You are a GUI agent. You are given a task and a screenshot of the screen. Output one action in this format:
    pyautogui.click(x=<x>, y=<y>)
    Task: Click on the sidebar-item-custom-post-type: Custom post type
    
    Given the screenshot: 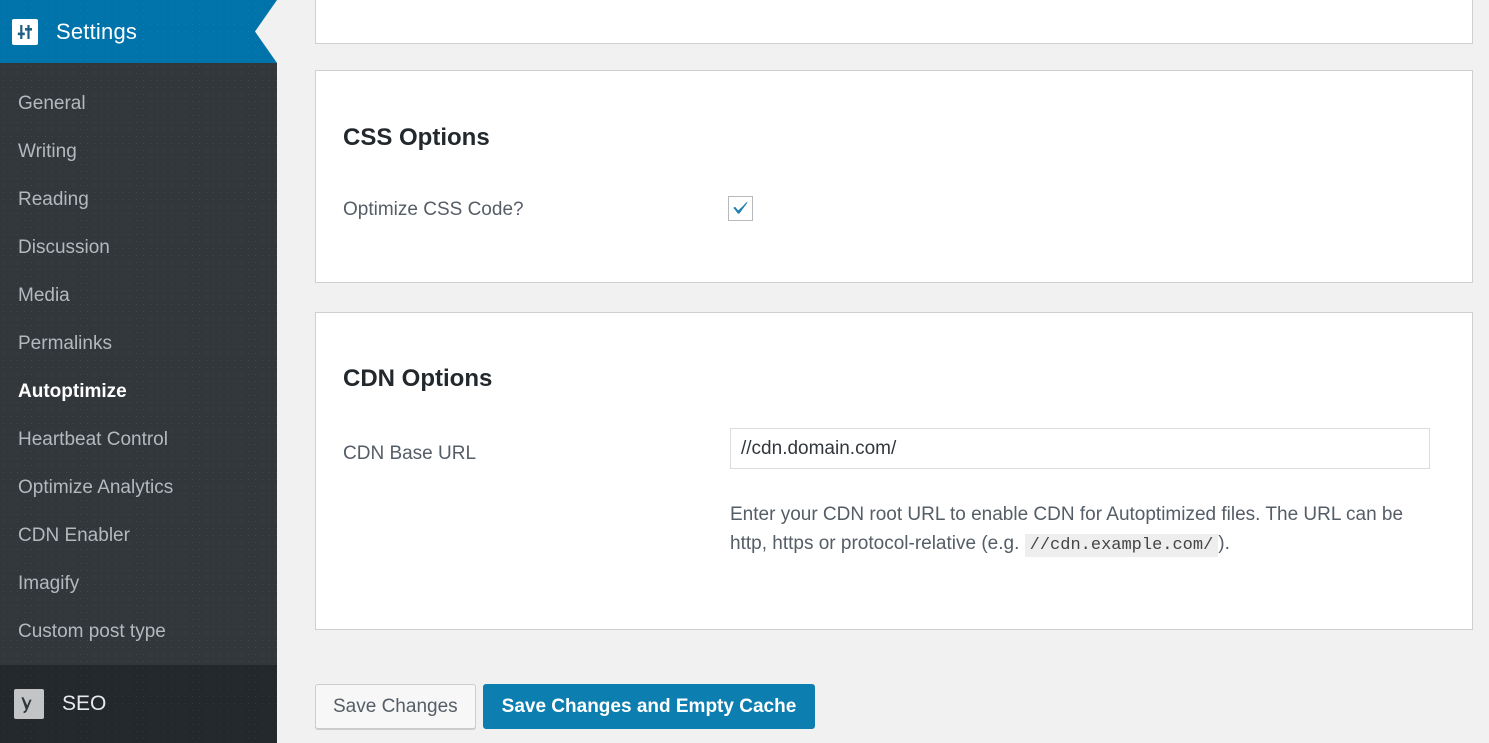 What is the action you would take?
    pyautogui.click(x=138, y=631)
    